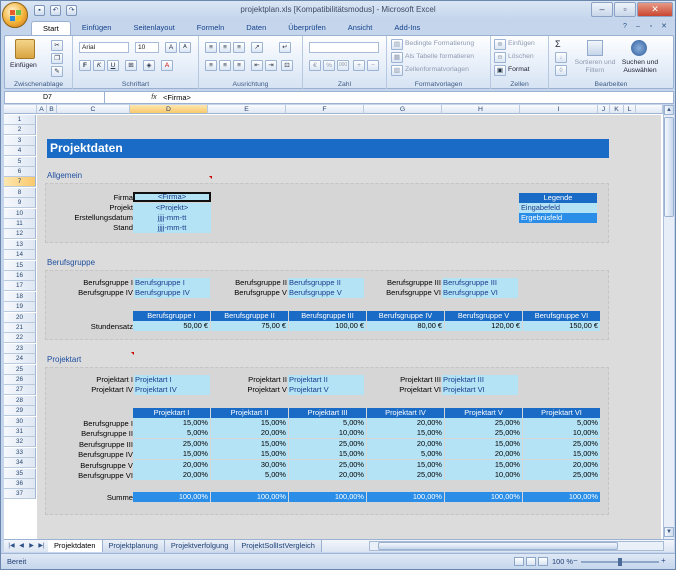  Describe the element at coordinates (20, 328) in the screenshot. I see `row-header: 21` at that location.